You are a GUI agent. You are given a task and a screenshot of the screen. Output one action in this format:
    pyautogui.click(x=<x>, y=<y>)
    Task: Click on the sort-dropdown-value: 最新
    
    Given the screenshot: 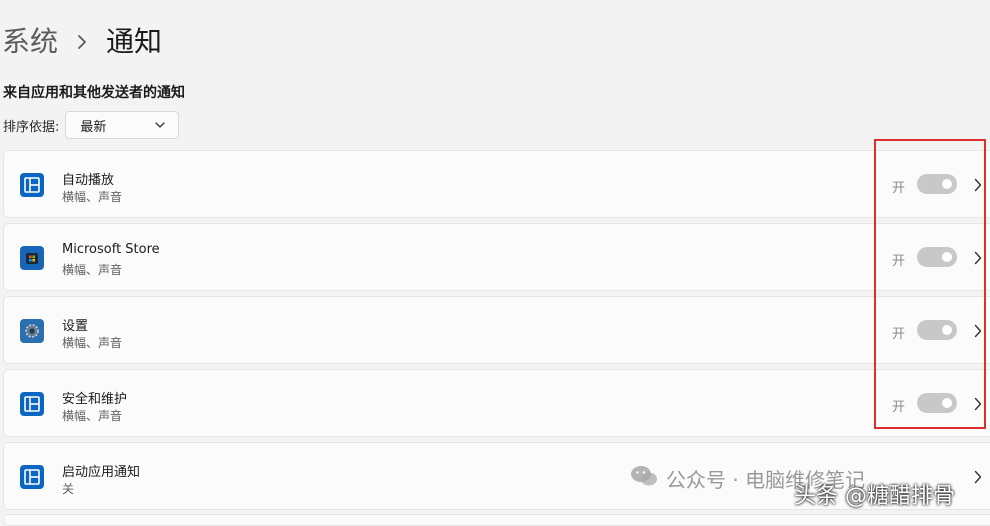 What is the action you would take?
    pyautogui.click(x=93, y=127)
    